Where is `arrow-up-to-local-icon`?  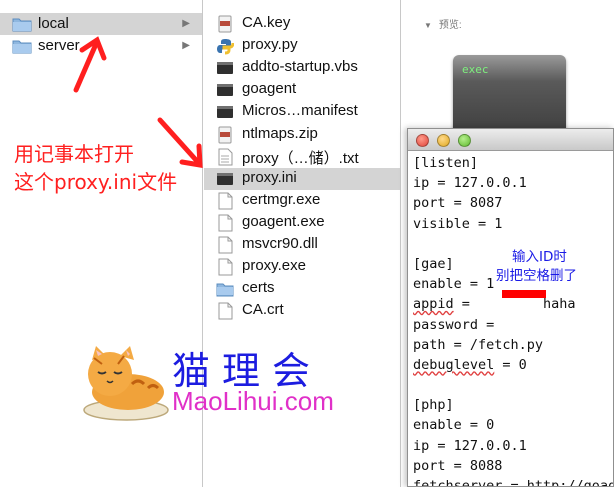
arrow-up-to-local-icon is located at coordinates (90, 64).